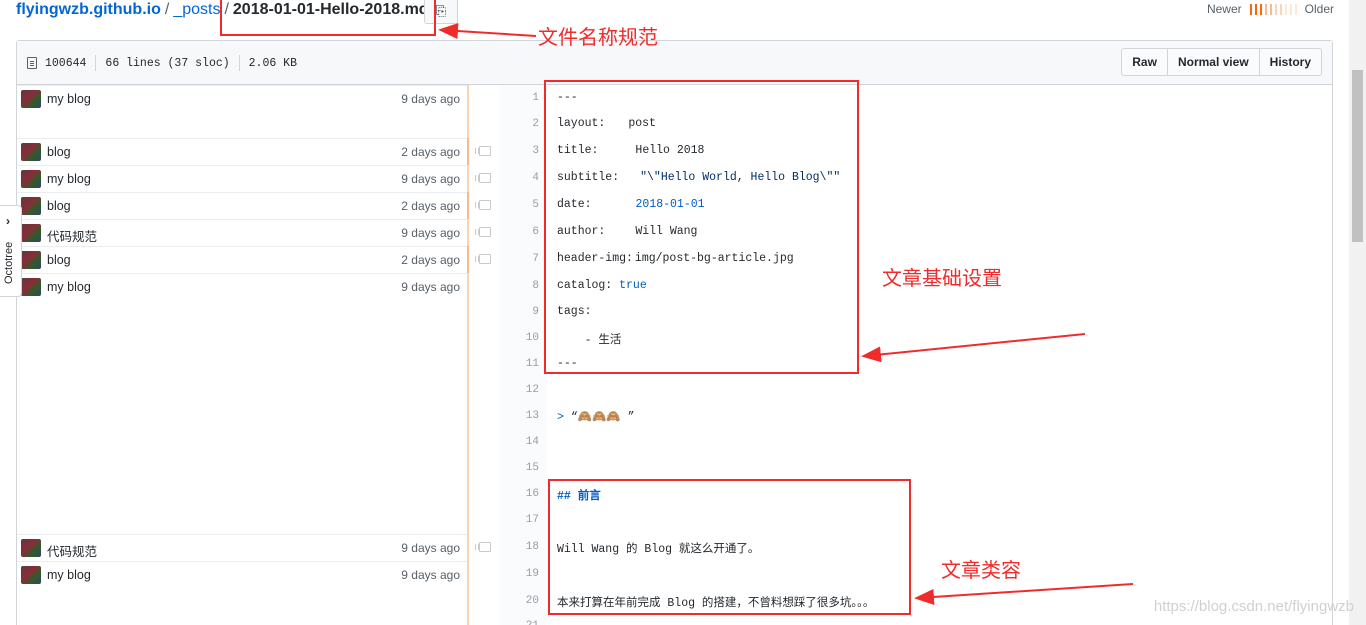 Image resolution: width=1366 pixels, height=625 pixels. Describe the element at coordinates (519, 151) in the screenshot. I see `line-number: 3` at that location.